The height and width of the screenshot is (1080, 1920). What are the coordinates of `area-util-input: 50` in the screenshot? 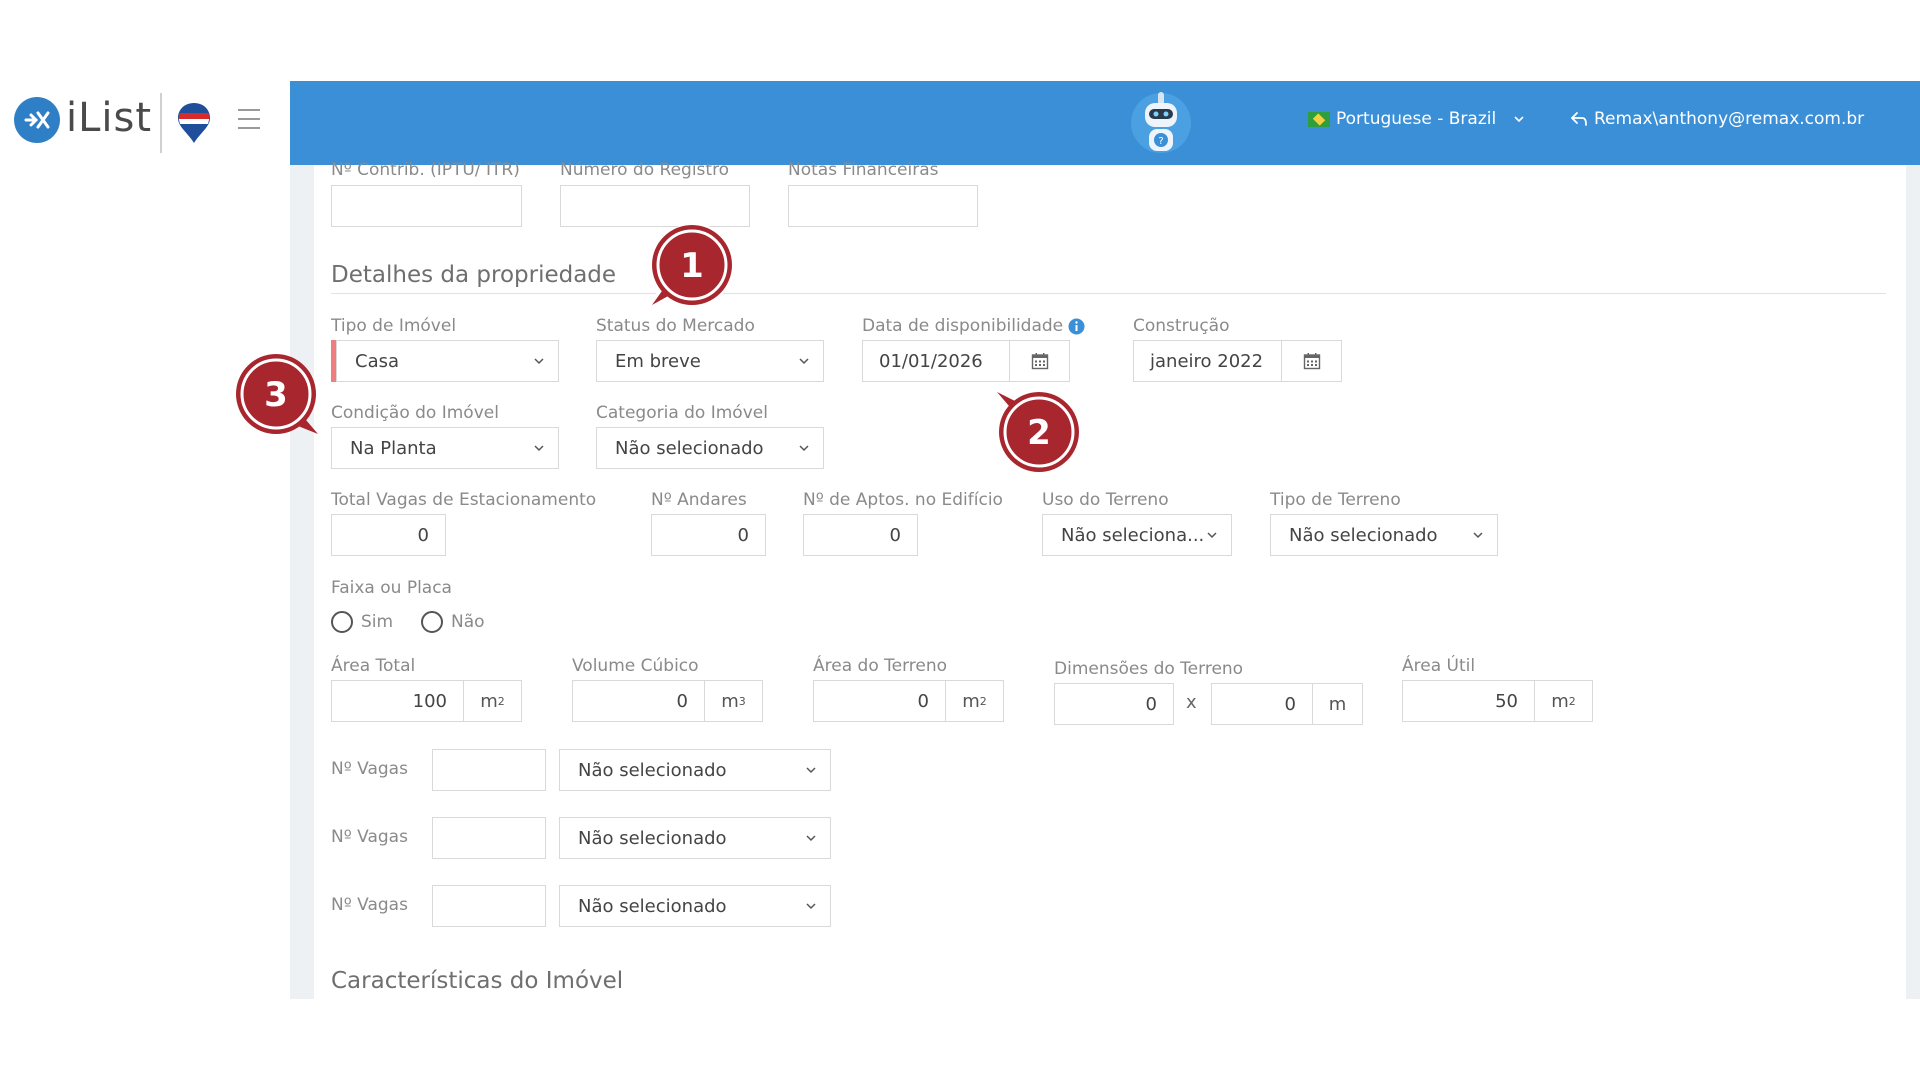 It's located at (1468, 701).